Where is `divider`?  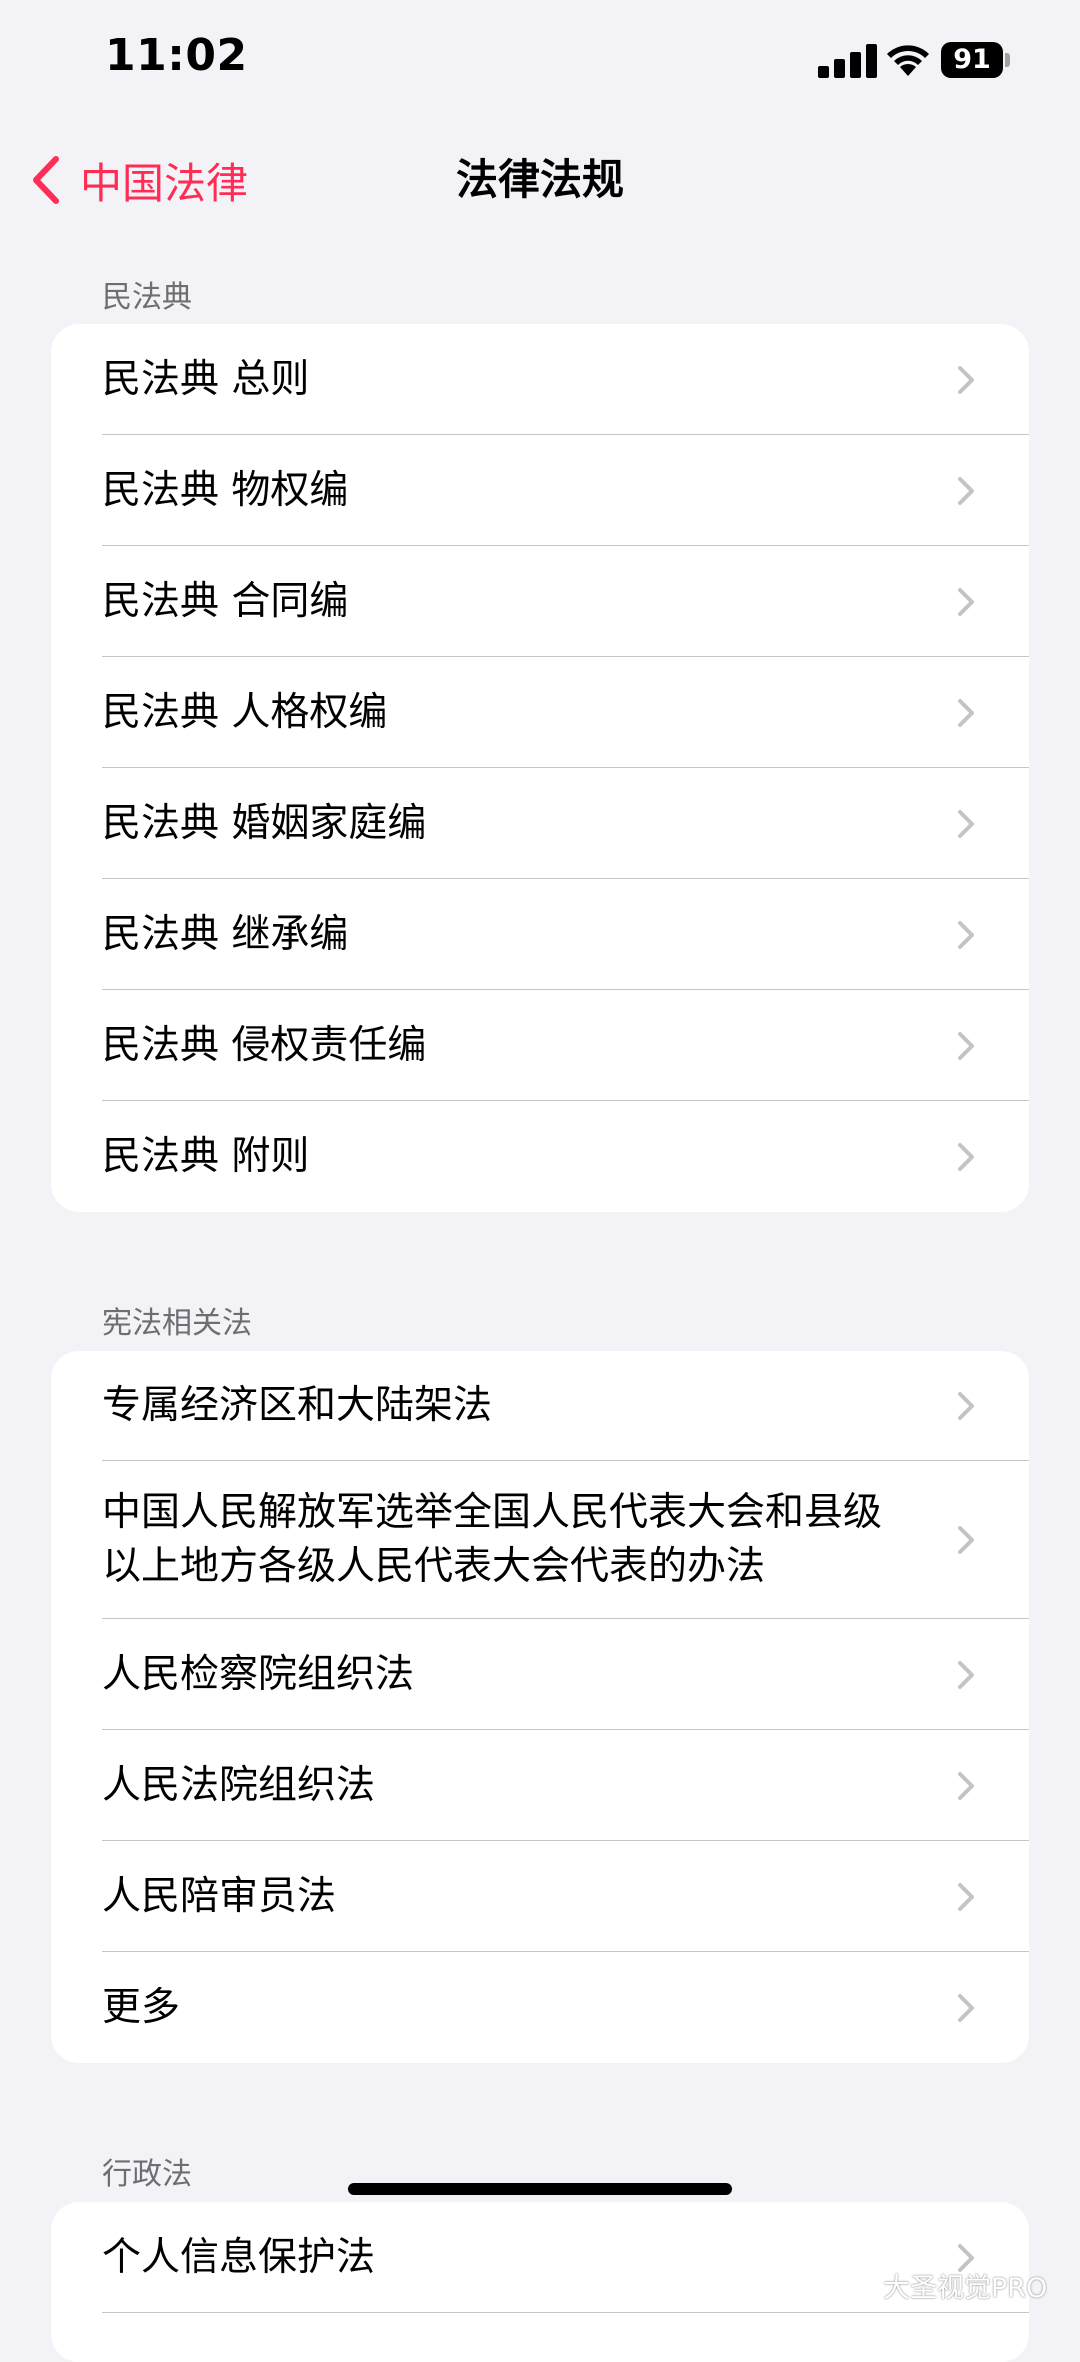 divider is located at coordinates (565, 2312).